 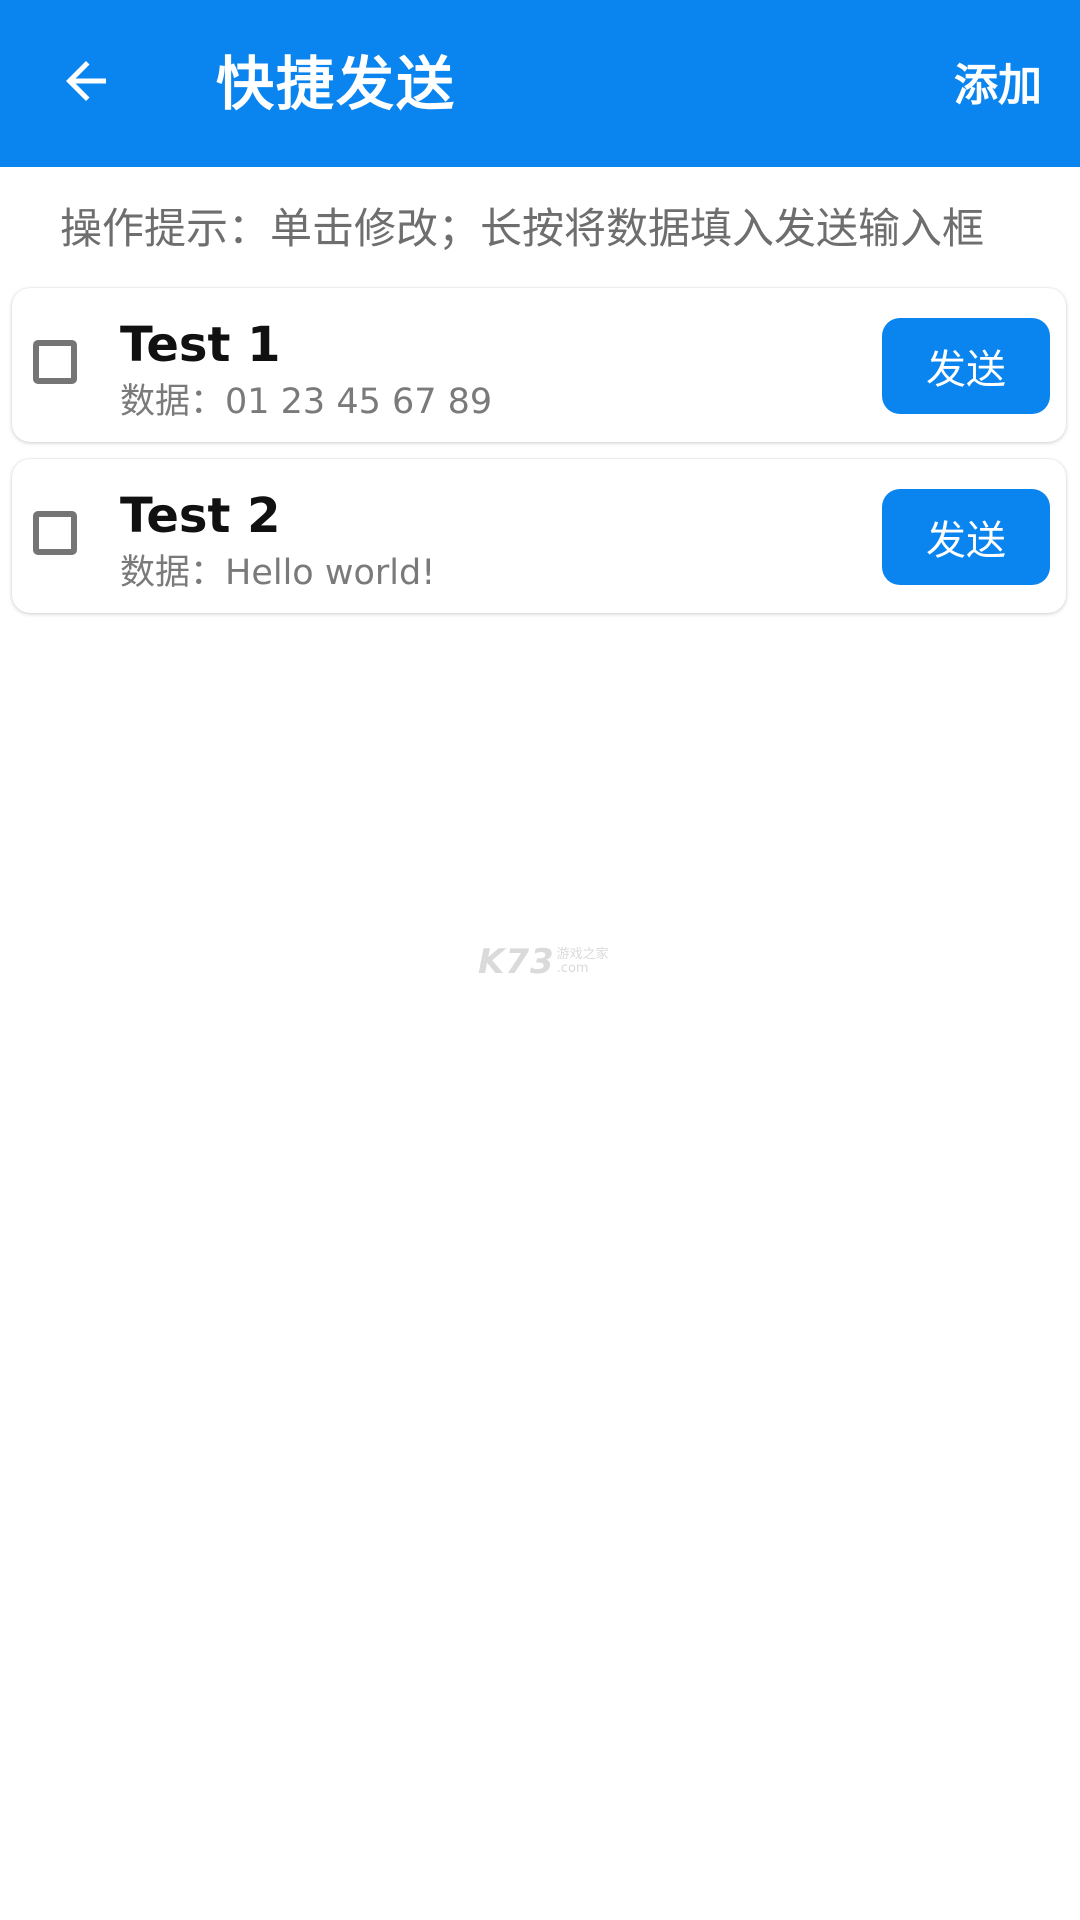 What do you see at coordinates (200, 345) in the screenshot?
I see `item-name: Test 1` at bounding box center [200, 345].